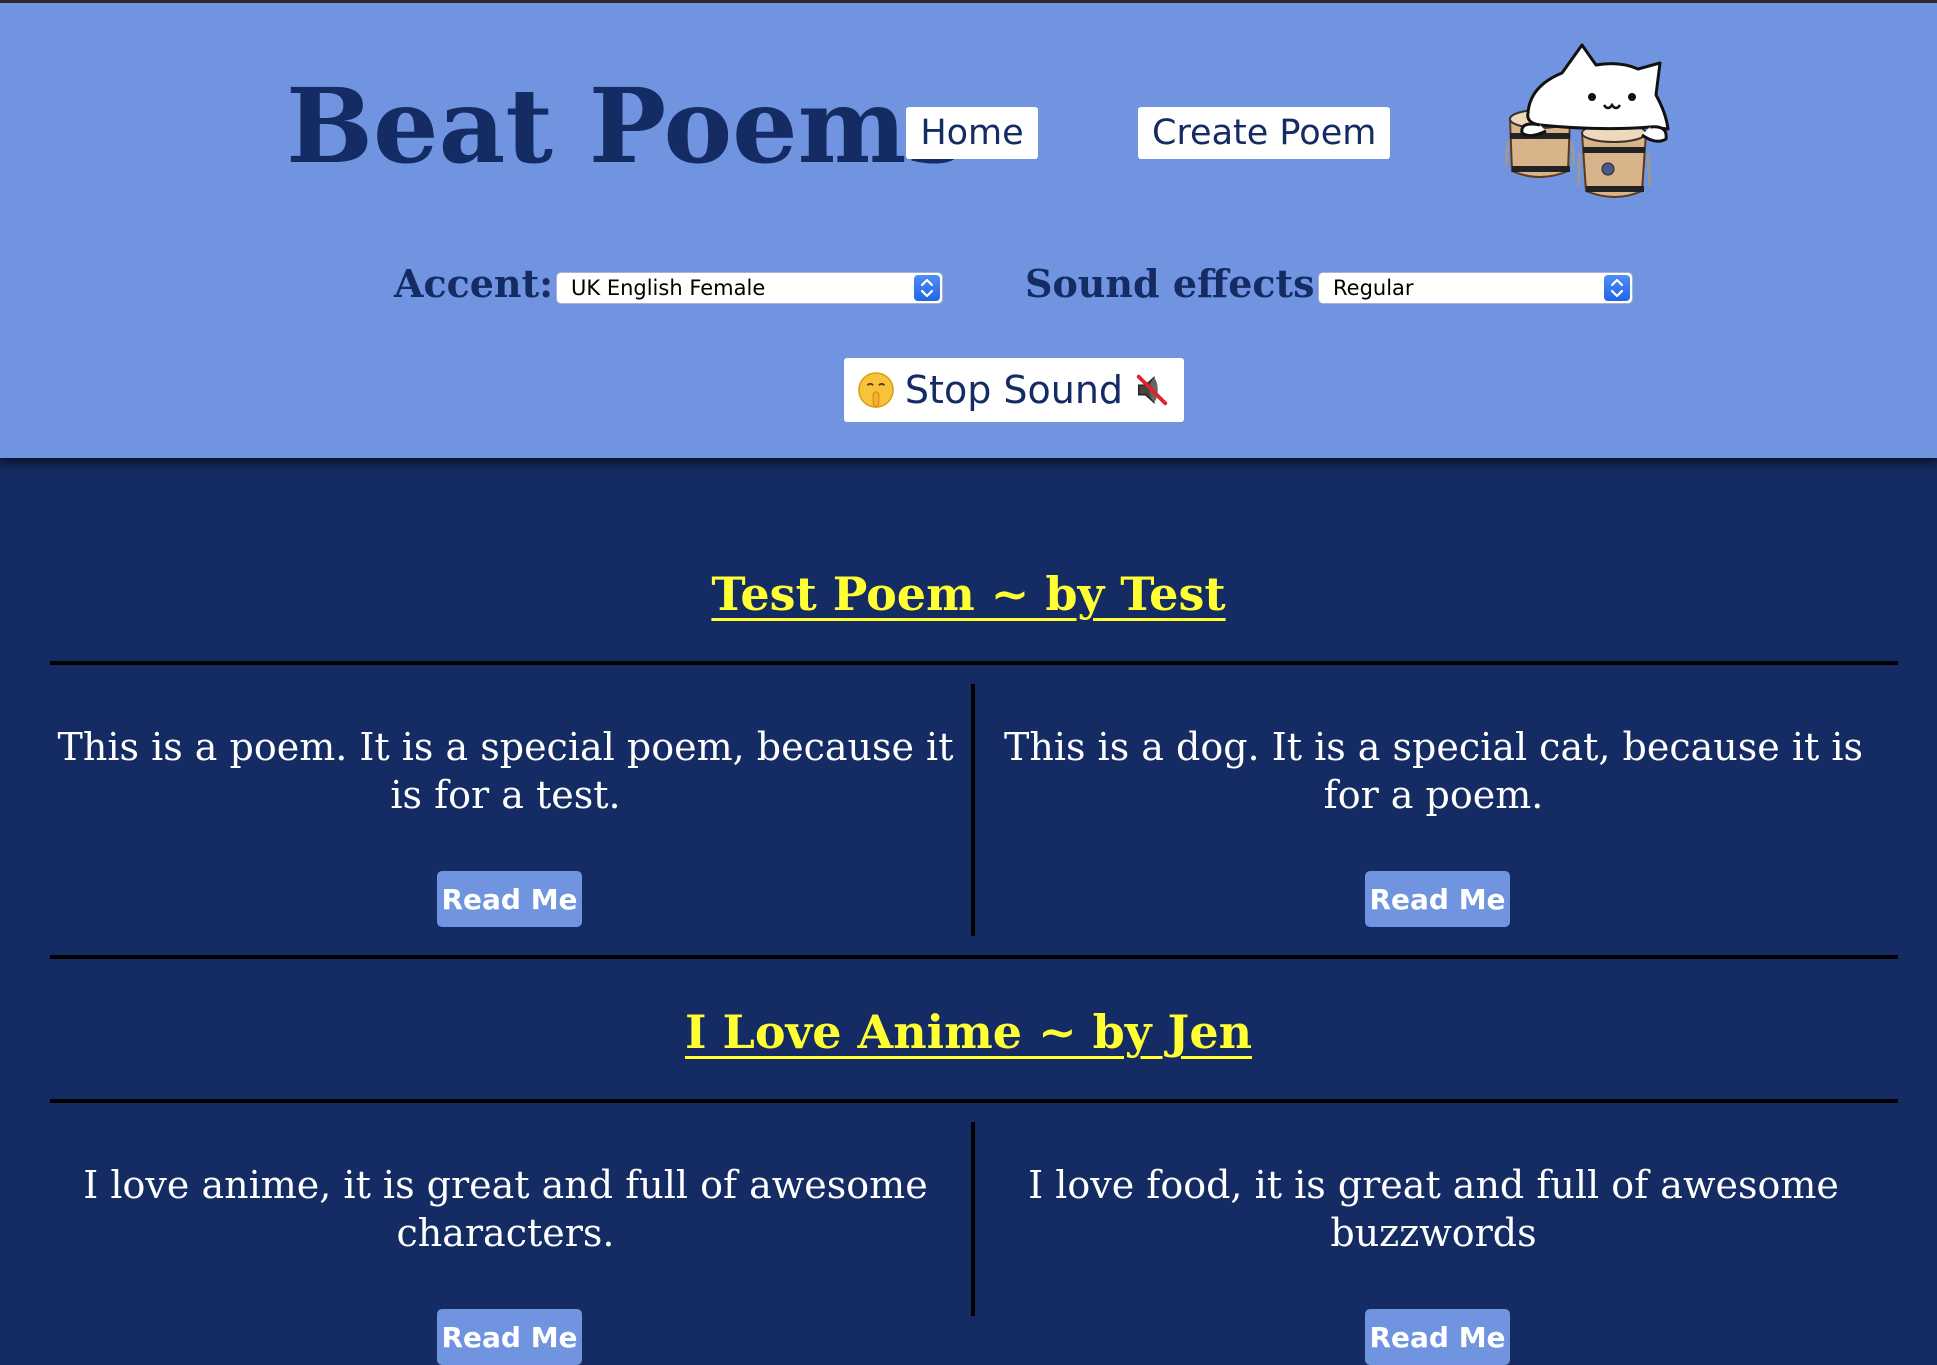 This screenshot has height=1365, width=1937. I want to click on poem-title-link: Test Poem ~ by Test, so click(968, 594).